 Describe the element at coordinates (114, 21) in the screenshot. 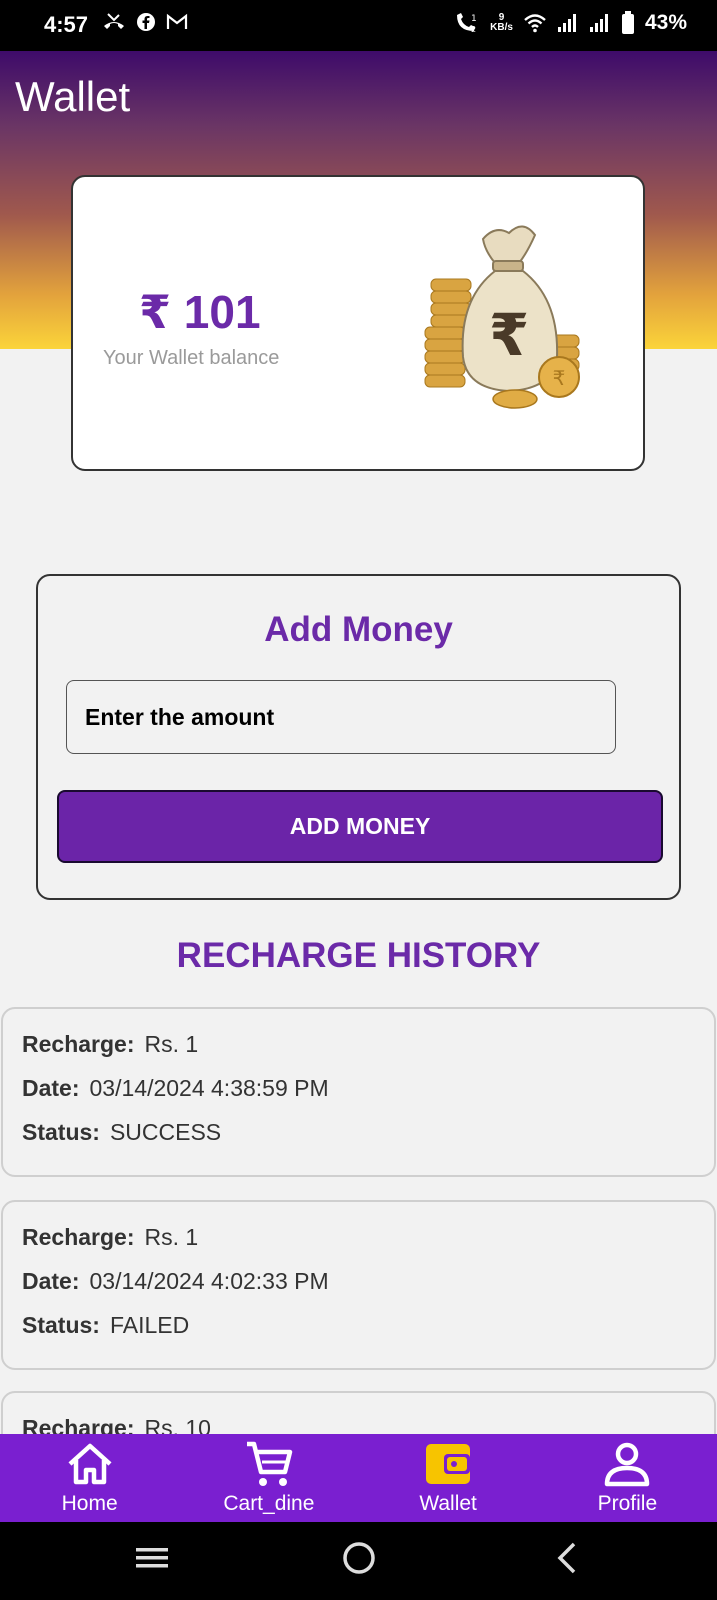

I see `missed-call-icon` at that location.